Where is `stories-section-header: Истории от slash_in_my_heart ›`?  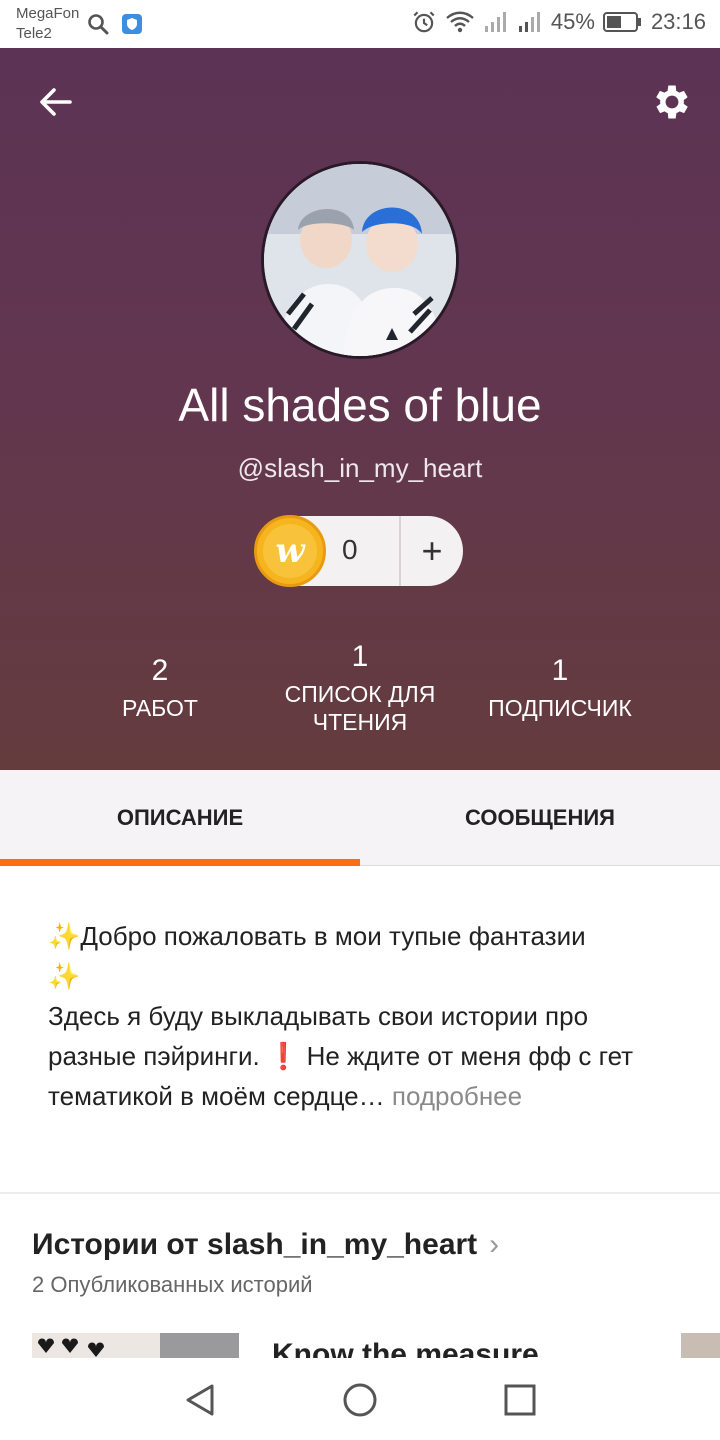 stories-section-header: Истории от slash_in_my_heart › is located at coordinates (265, 1245).